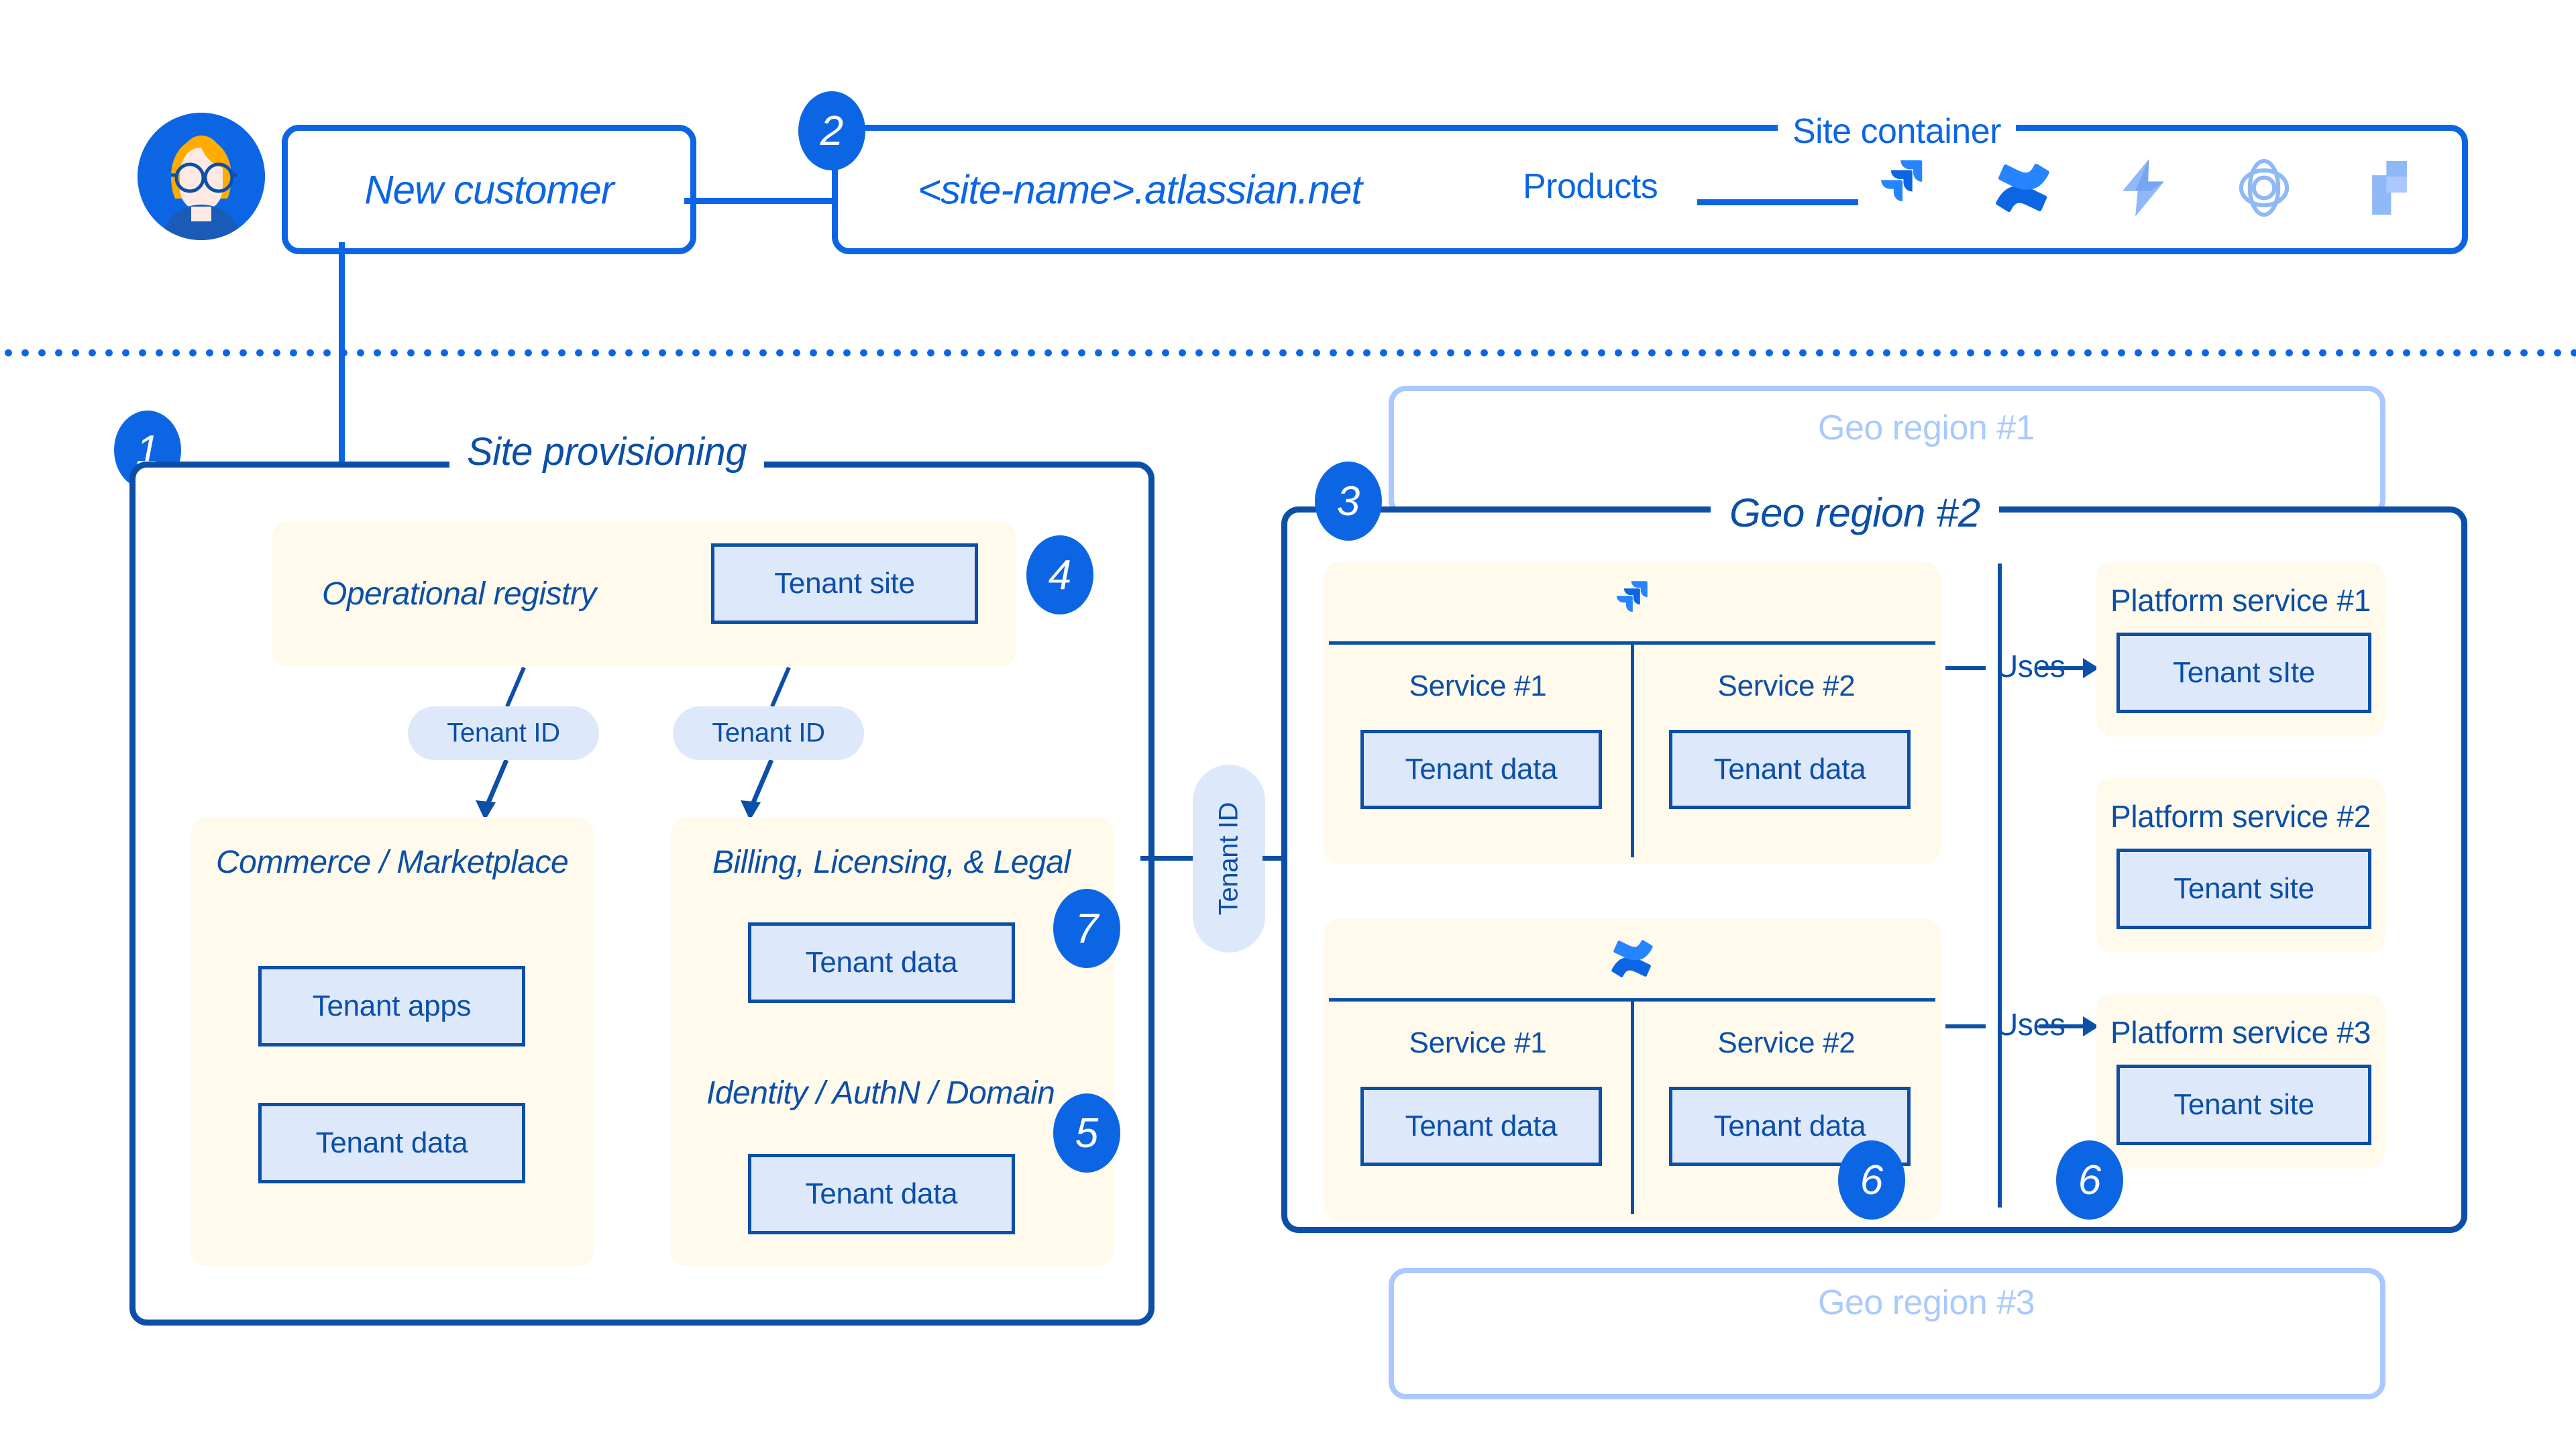  What do you see at coordinates (392, 862) in the screenshot?
I see `commerce-marketplace-label: Commerce / Marketplace` at bounding box center [392, 862].